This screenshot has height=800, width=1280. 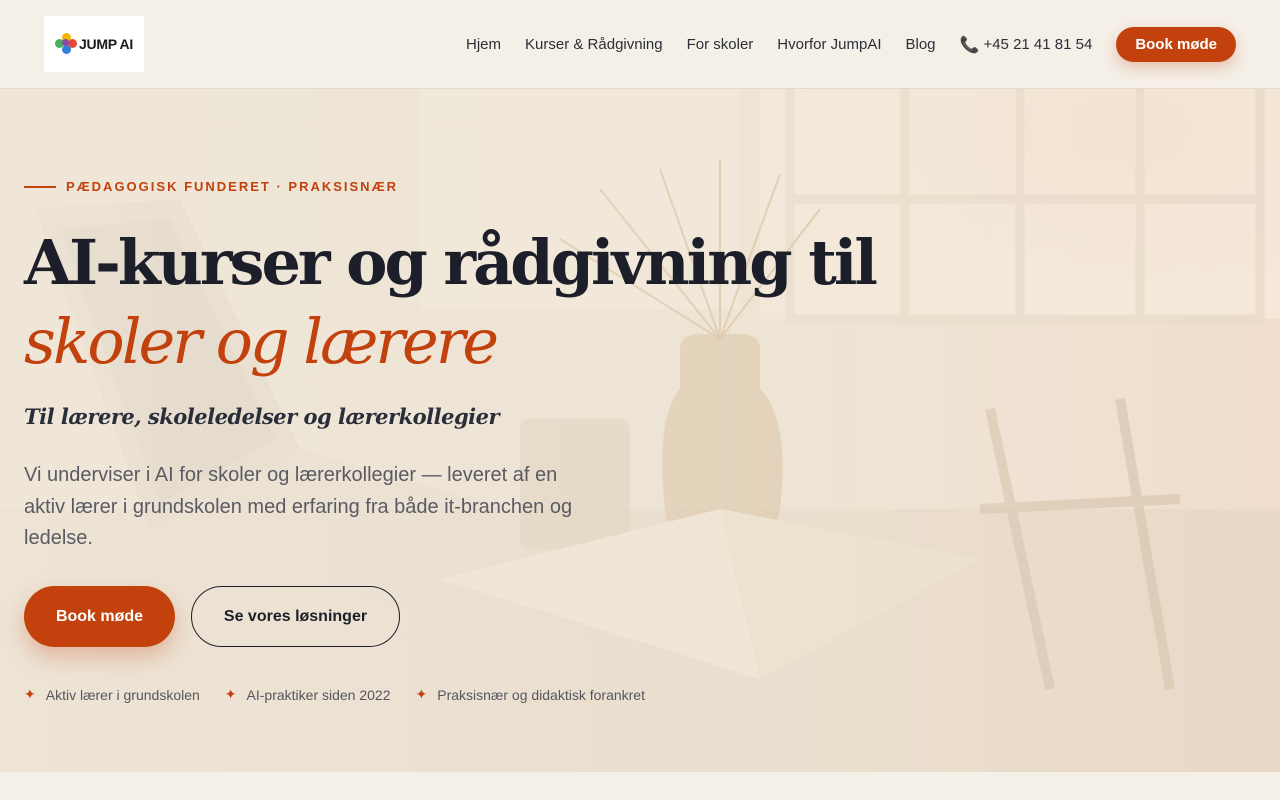 I want to click on nav-for-skoler: For skoler, so click(x=720, y=44).